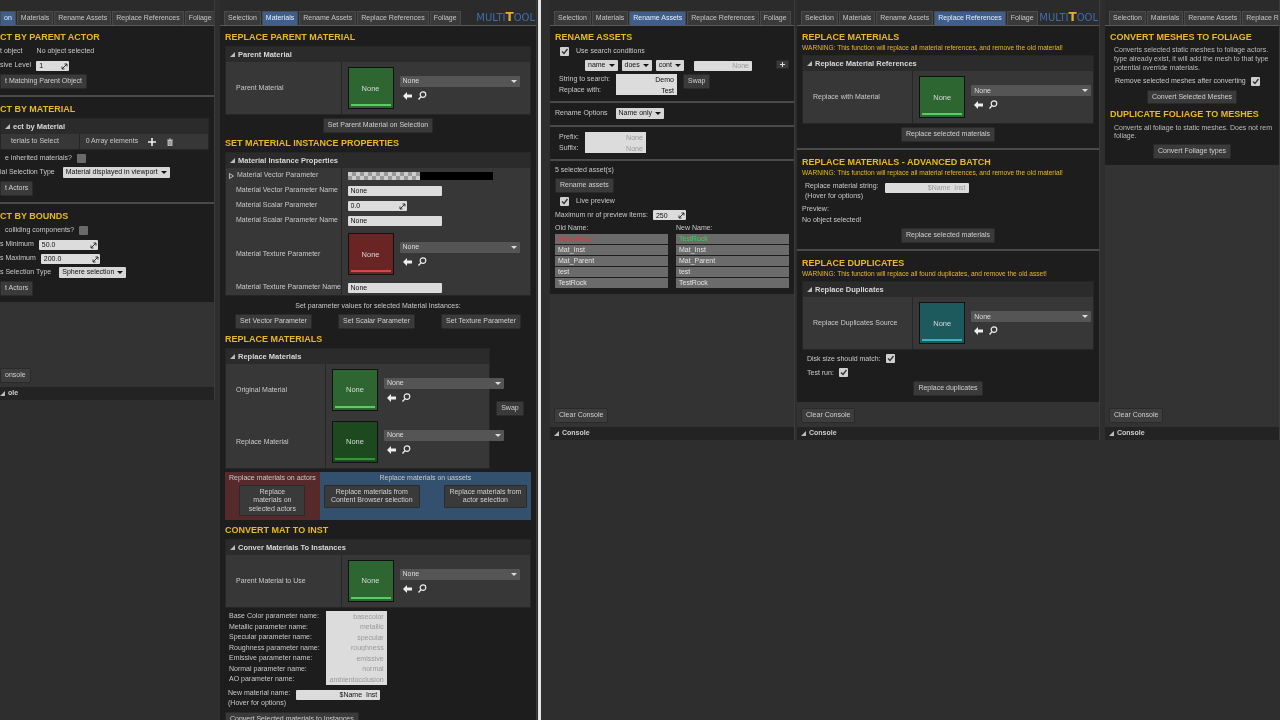 This screenshot has width=1280, height=720. I want to click on section-heading: SET MATERIAL INSTANCE PROPERTIES, so click(312, 144).